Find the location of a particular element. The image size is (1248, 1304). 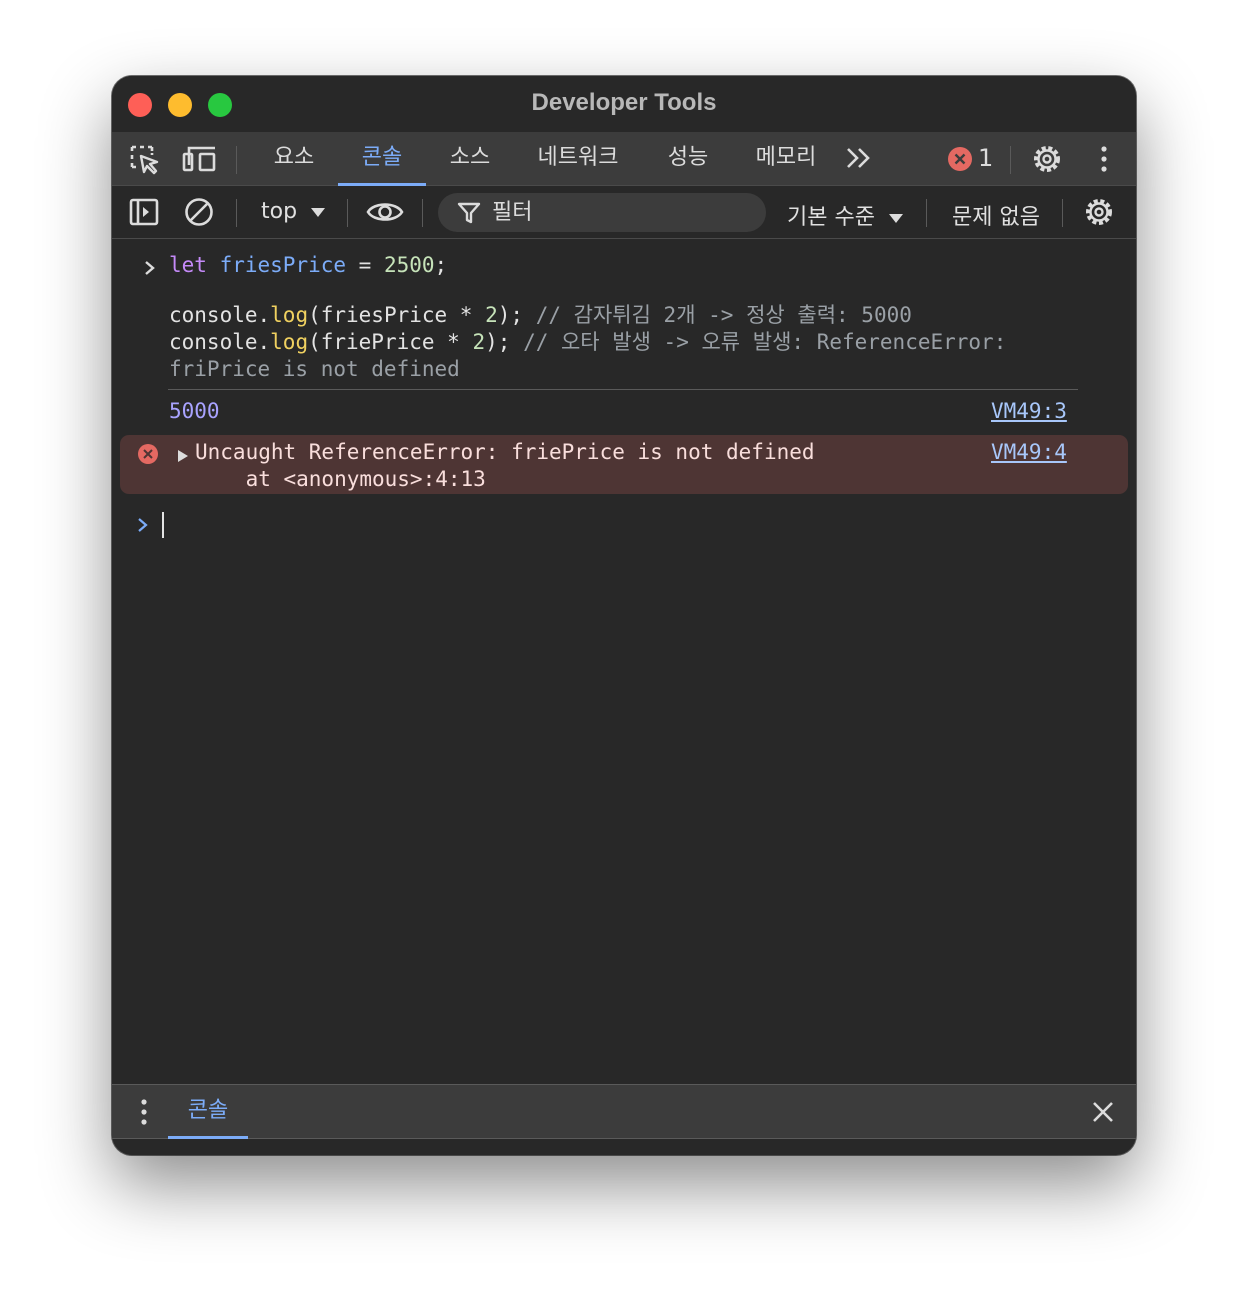

output-source-link: VM49:3 is located at coordinates (1029, 411).